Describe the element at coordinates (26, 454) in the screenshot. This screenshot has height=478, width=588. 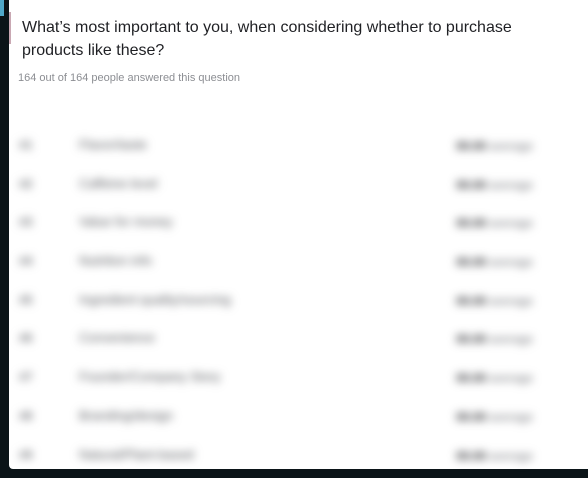
I see `rank-number: #9` at that location.